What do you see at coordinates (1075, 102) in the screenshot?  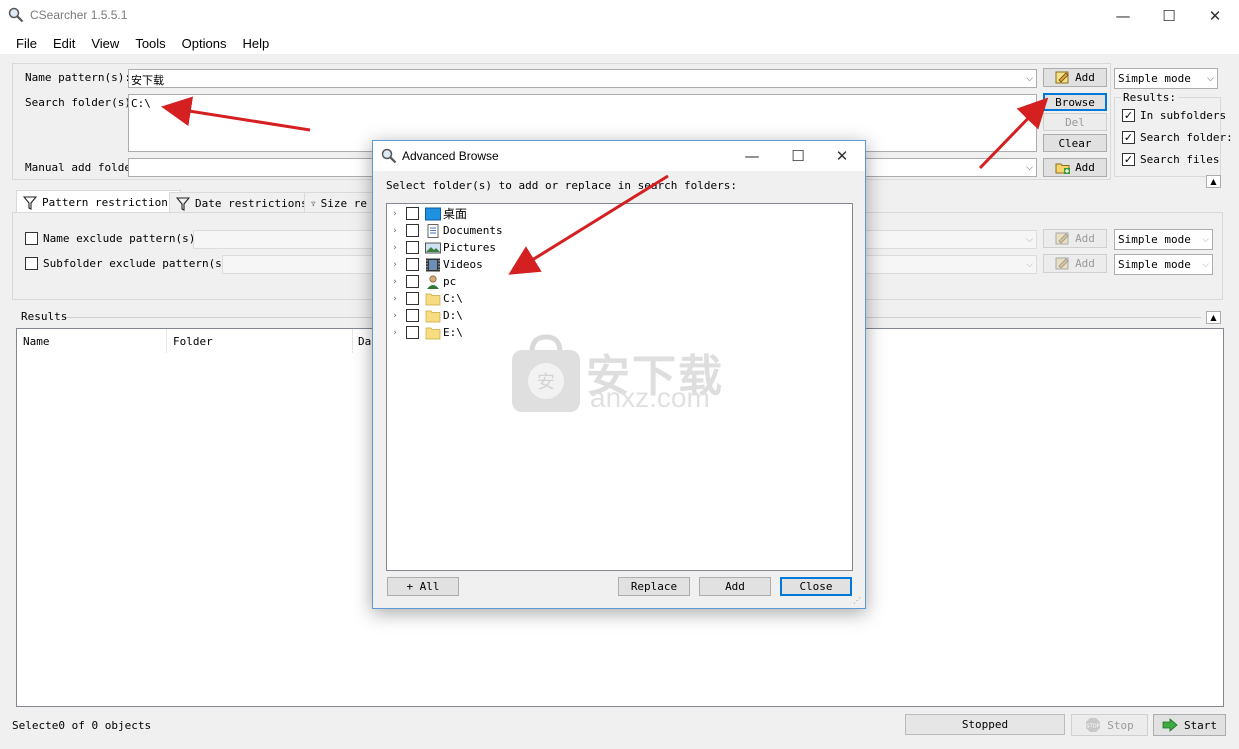 I see `browse-button: Browse` at bounding box center [1075, 102].